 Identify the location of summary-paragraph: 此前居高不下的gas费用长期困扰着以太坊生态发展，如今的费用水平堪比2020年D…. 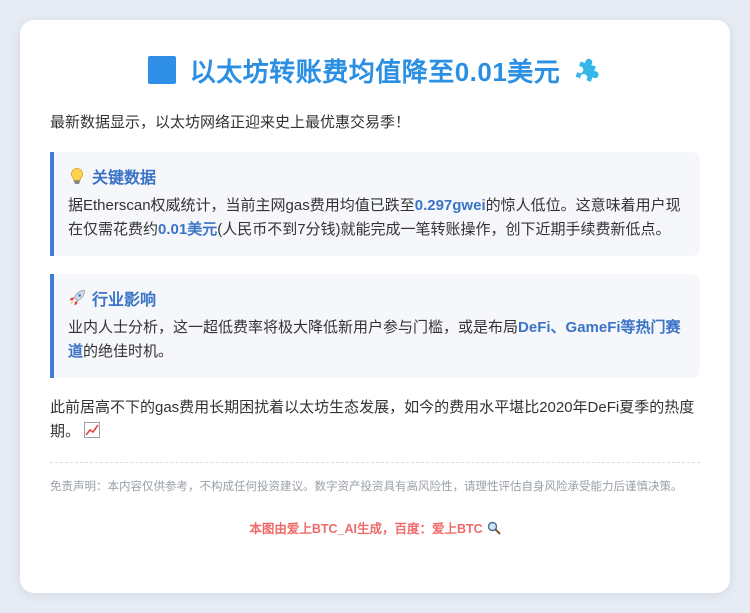
(375, 420).